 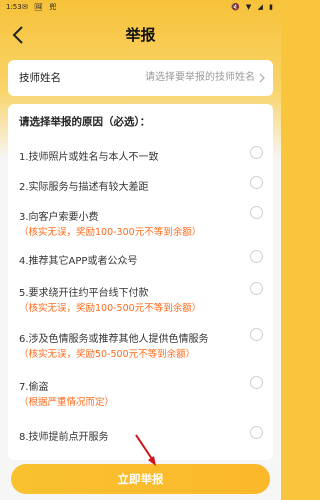 What do you see at coordinates (110, 232) in the screenshot?
I see `reason-note: （核实无误，奖励100-300元不等到余额）` at bounding box center [110, 232].